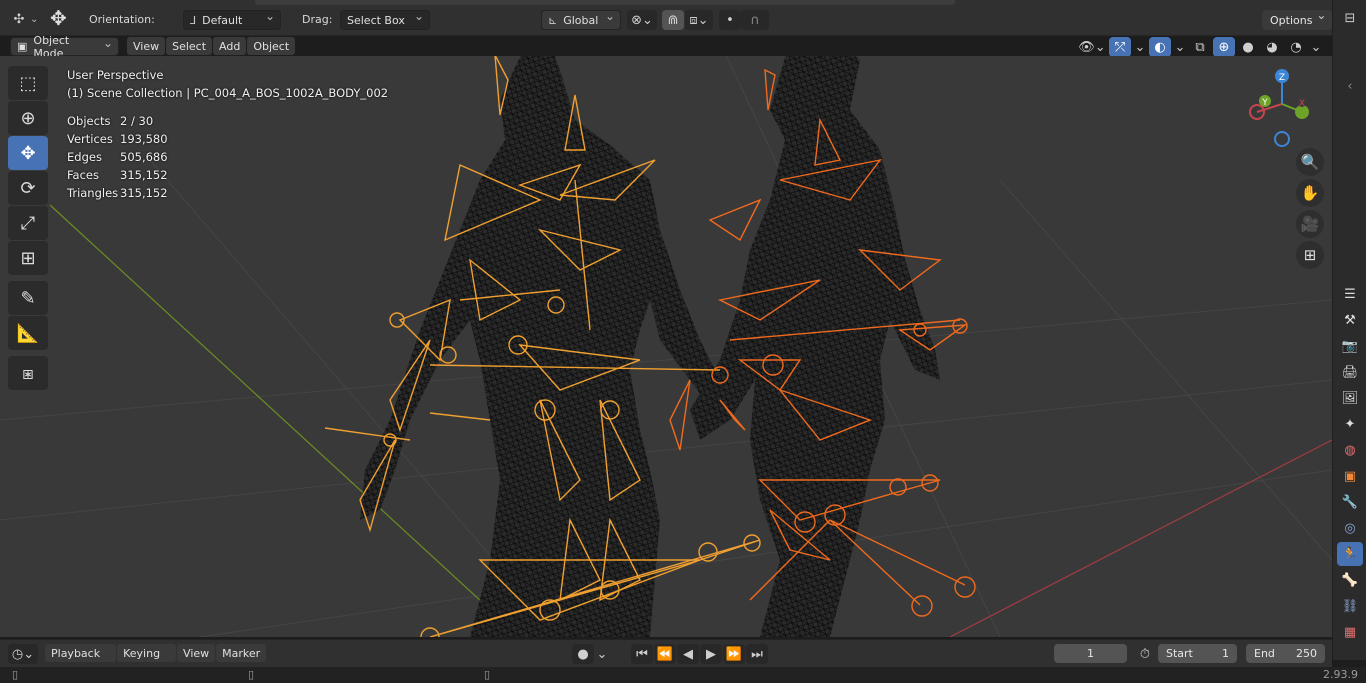 The height and width of the screenshot is (683, 1366). I want to click on menu-playback: Playback, so click(81, 653).